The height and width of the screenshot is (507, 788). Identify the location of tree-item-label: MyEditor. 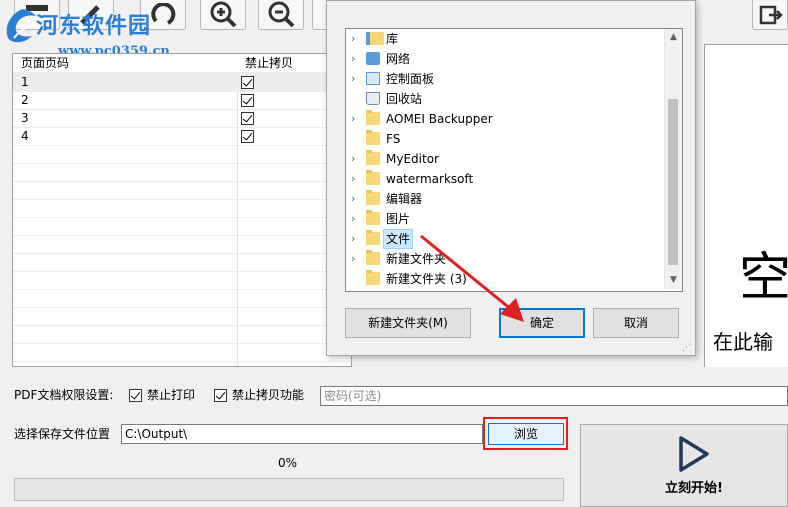
(412, 159).